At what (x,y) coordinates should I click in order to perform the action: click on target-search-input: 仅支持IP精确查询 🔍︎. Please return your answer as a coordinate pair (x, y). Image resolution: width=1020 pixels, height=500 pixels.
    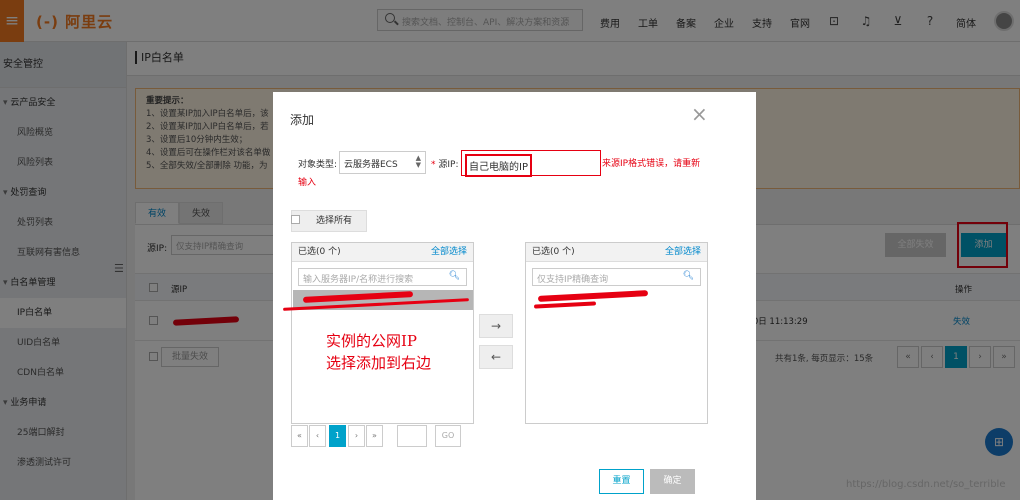
    Looking at the image, I should click on (616, 277).